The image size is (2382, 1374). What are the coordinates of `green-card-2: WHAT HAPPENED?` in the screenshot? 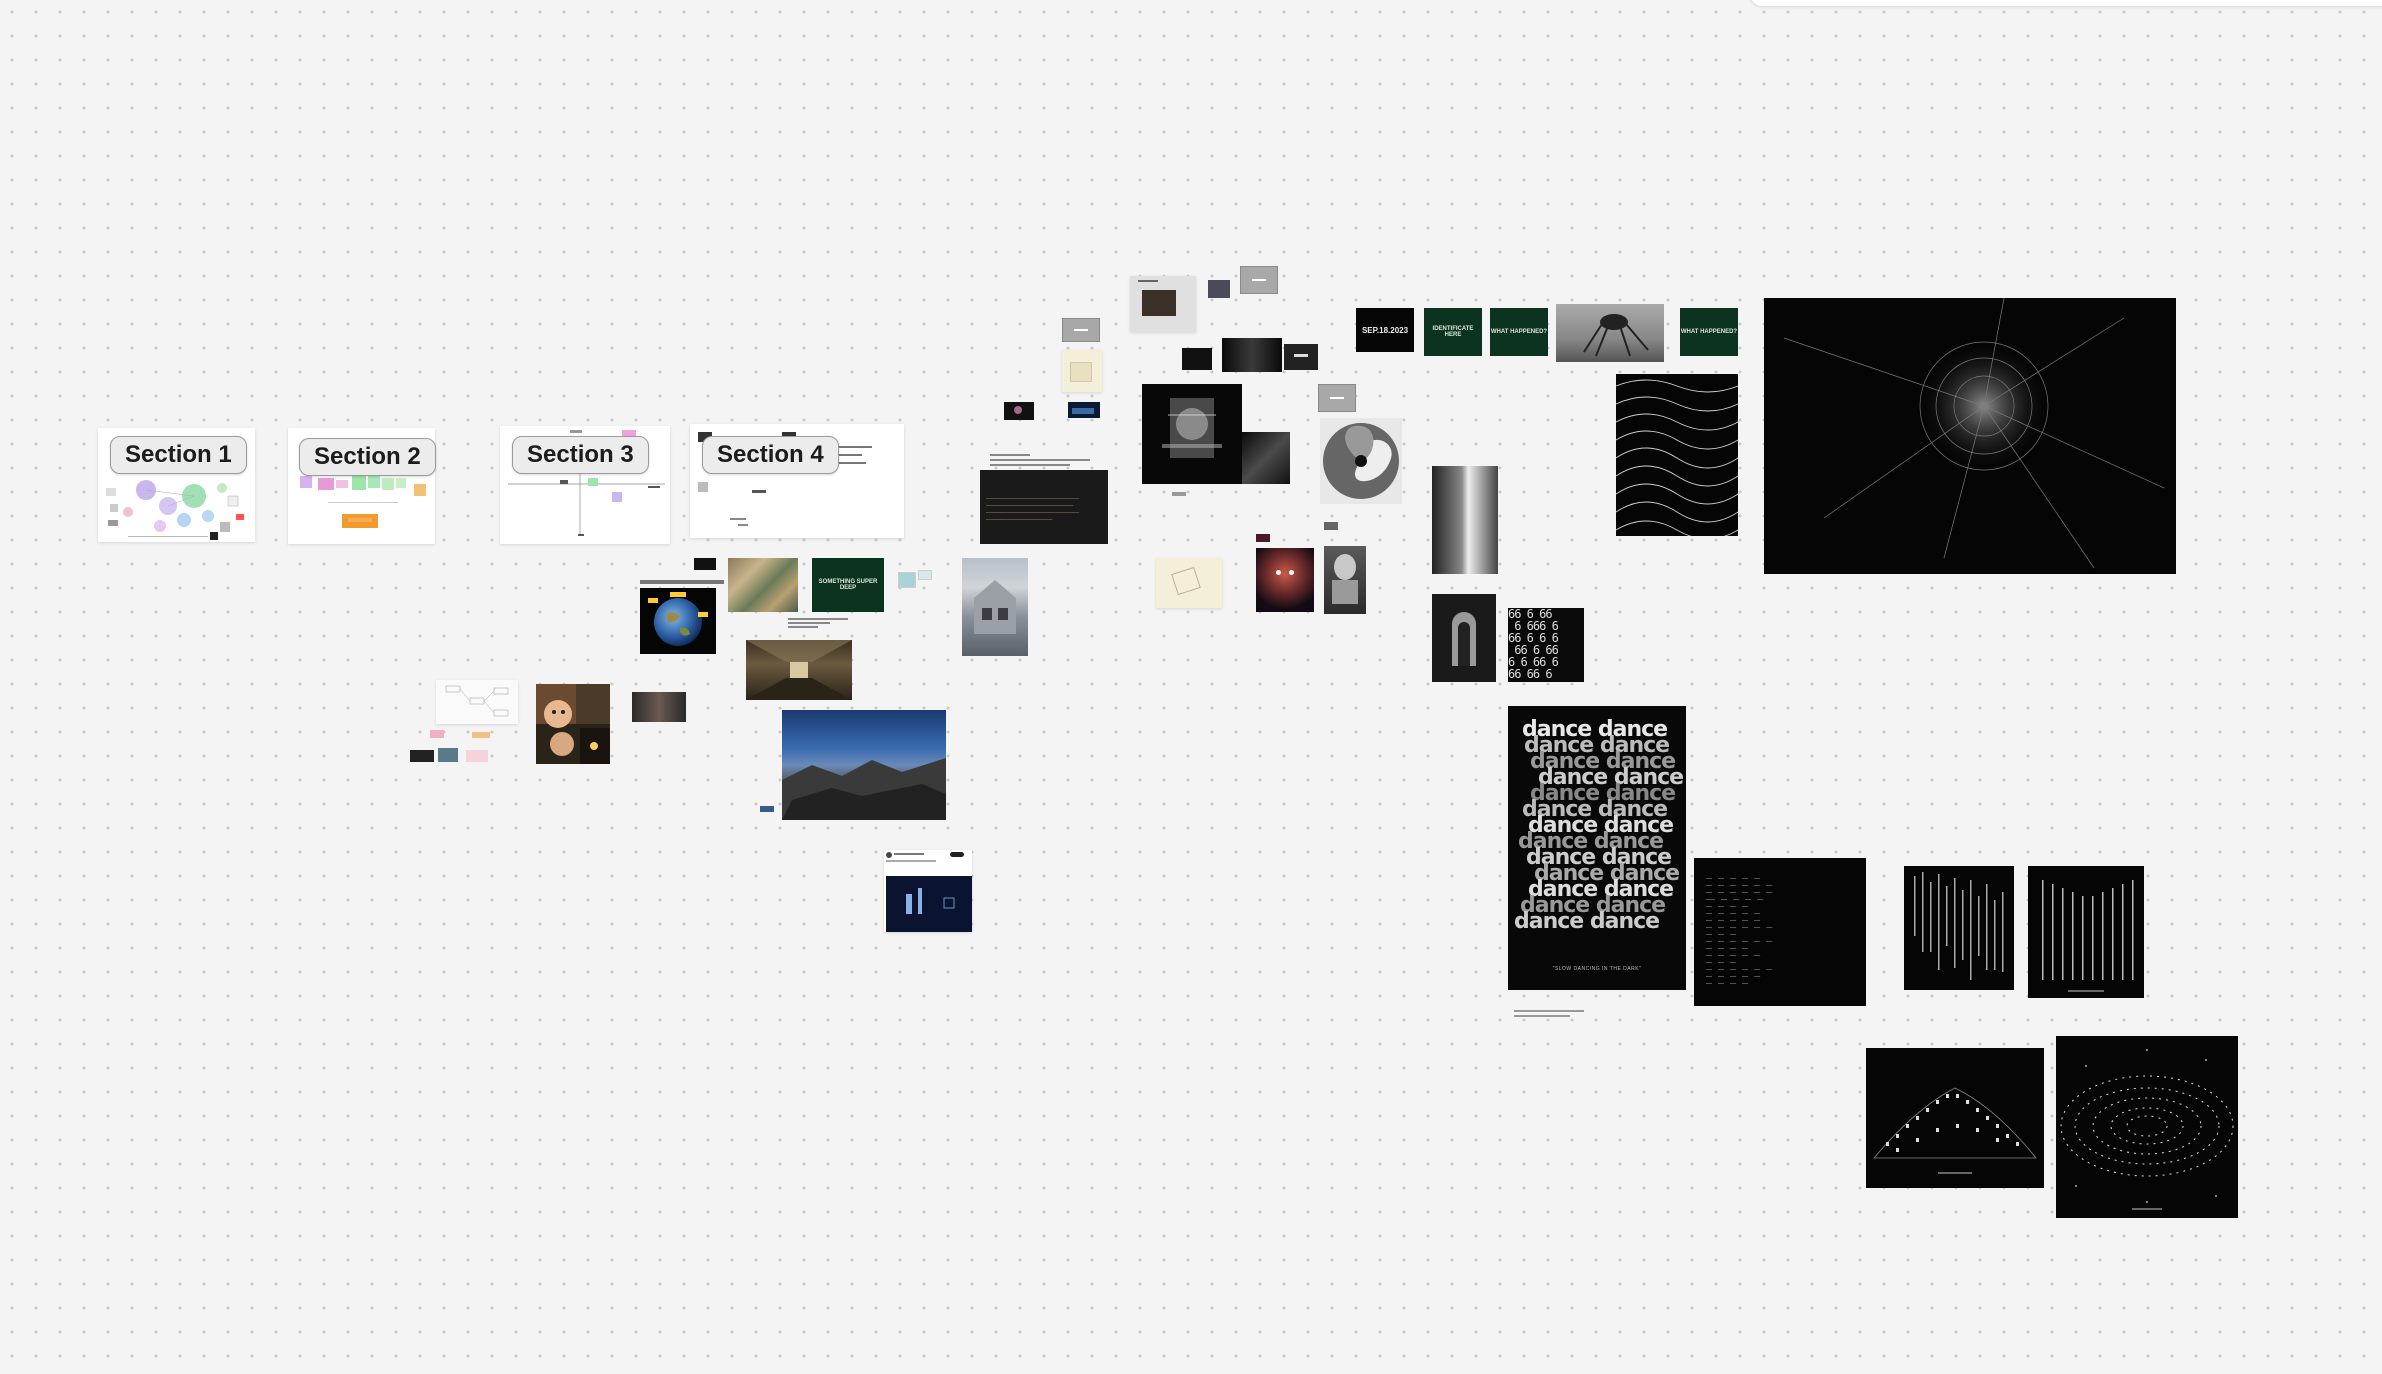 It's located at (1519, 332).